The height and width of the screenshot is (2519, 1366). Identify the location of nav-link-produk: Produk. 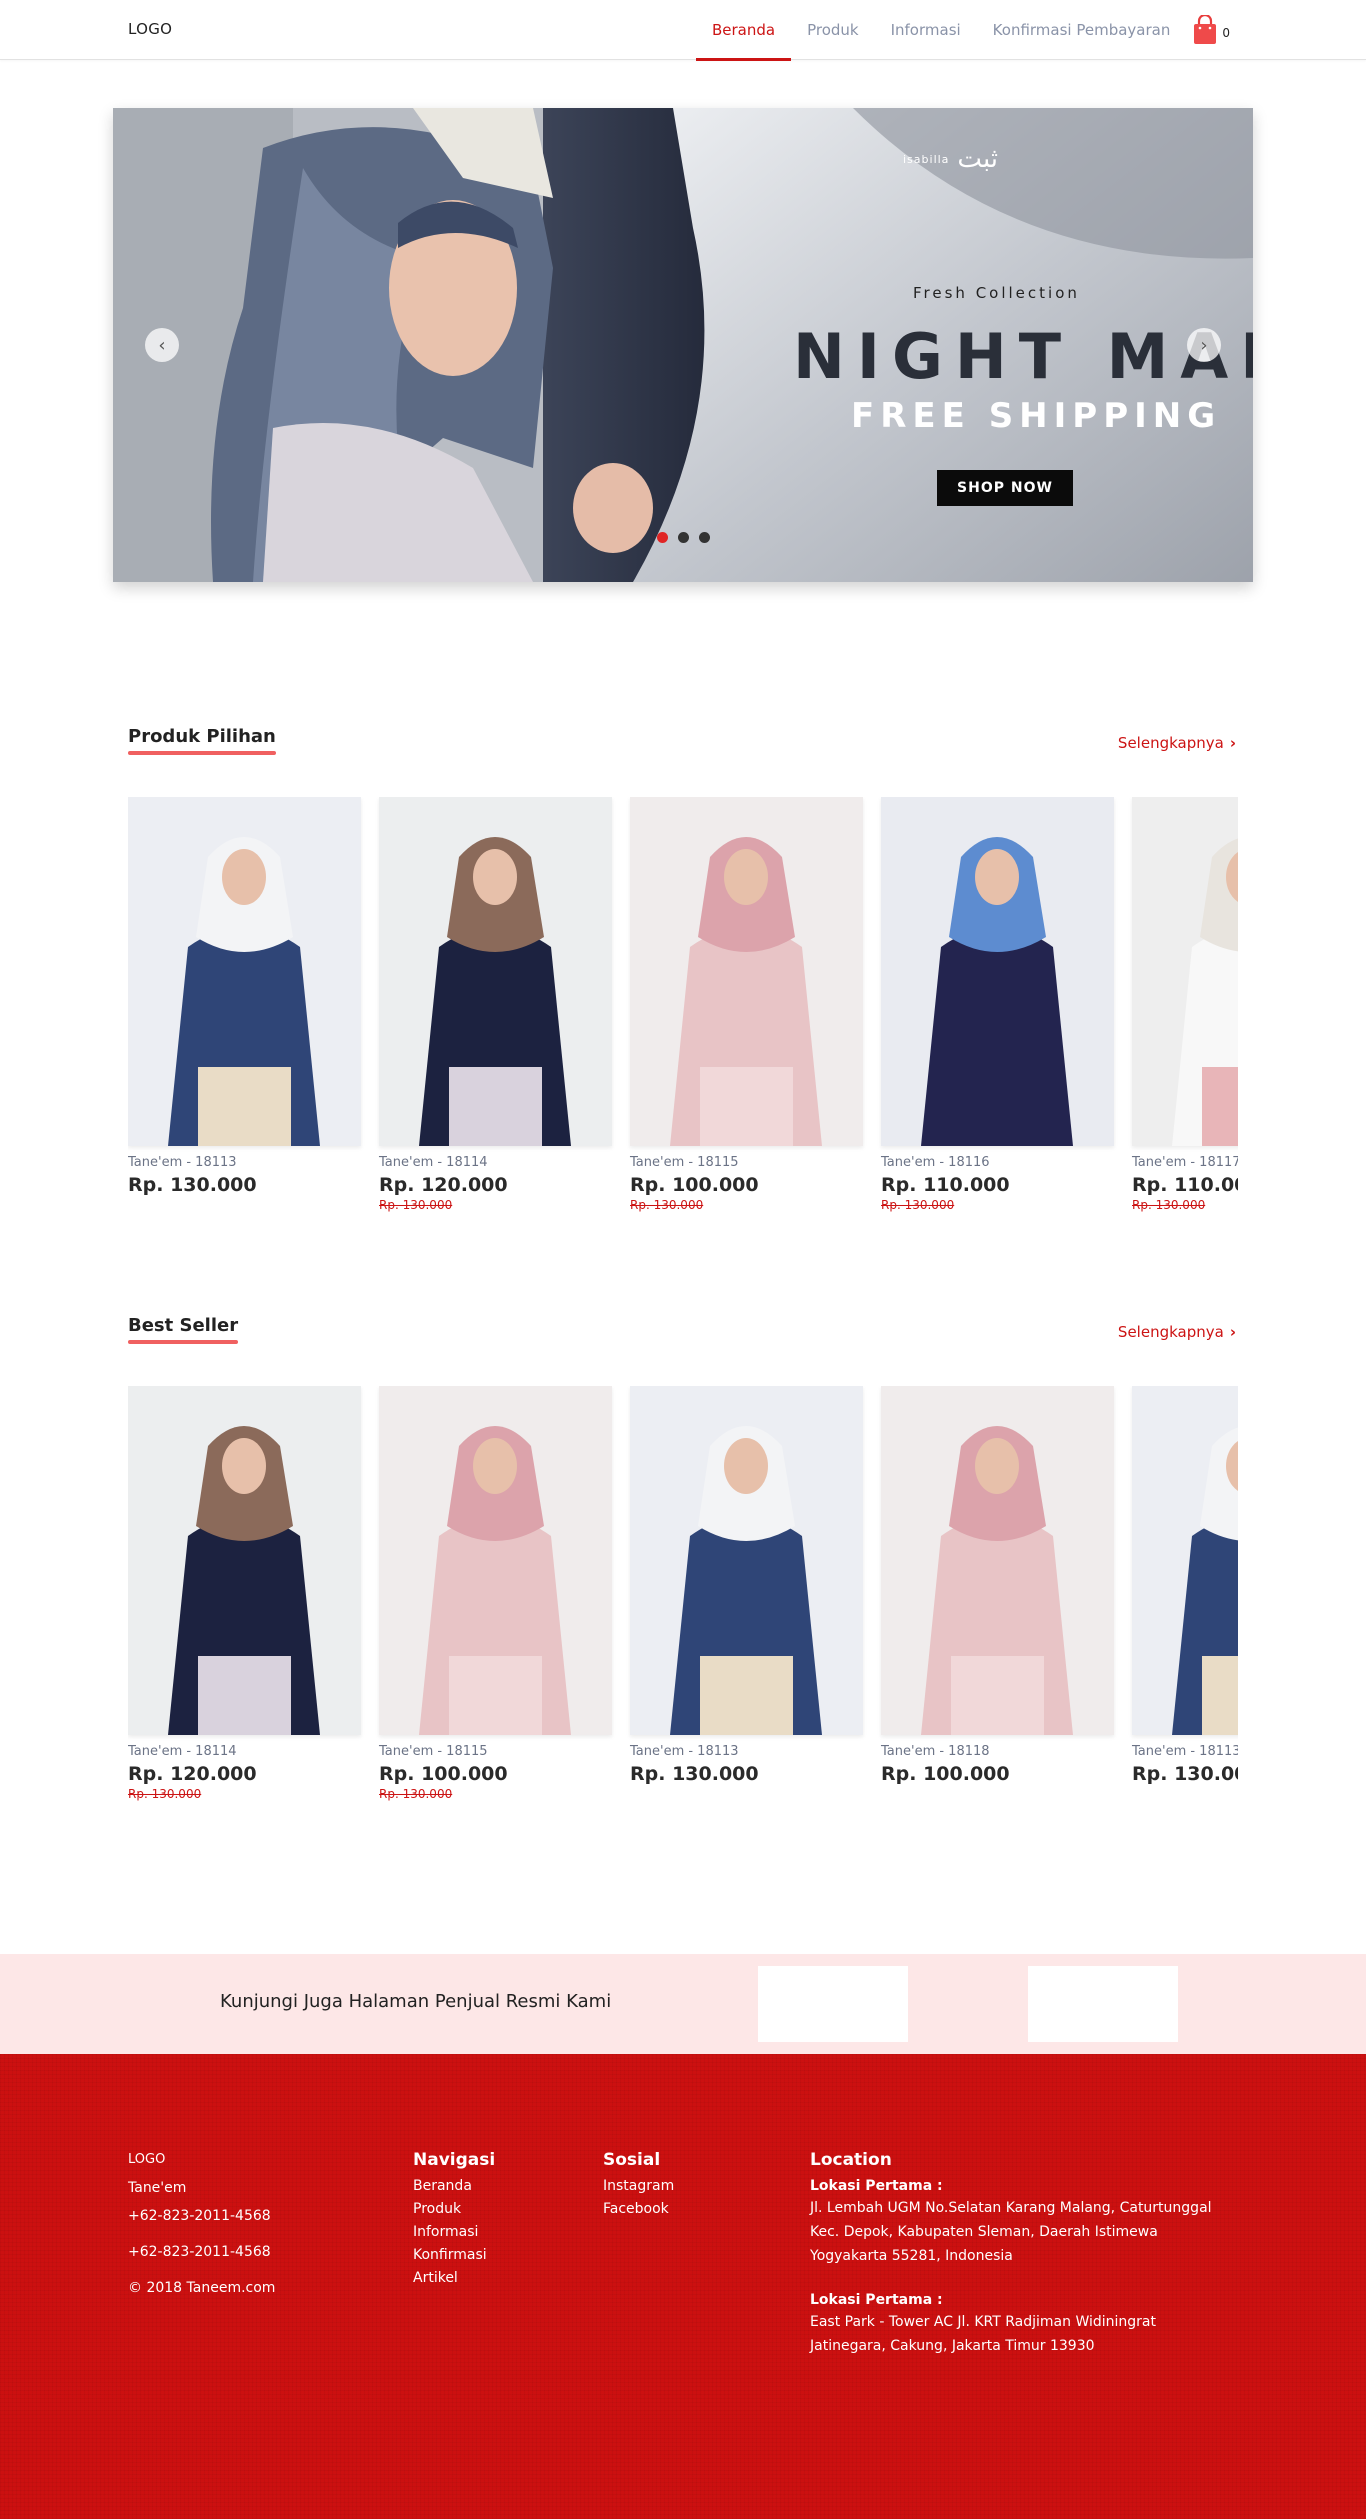
(833, 30).